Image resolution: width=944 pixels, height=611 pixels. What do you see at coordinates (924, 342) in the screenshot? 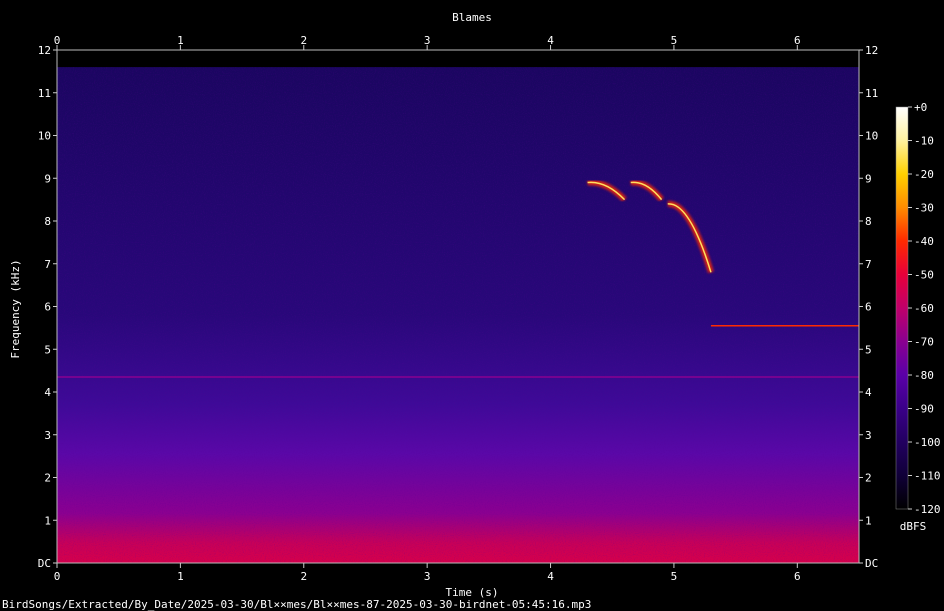
I see `colorbar-tick-label: -70` at bounding box center [924, 342].